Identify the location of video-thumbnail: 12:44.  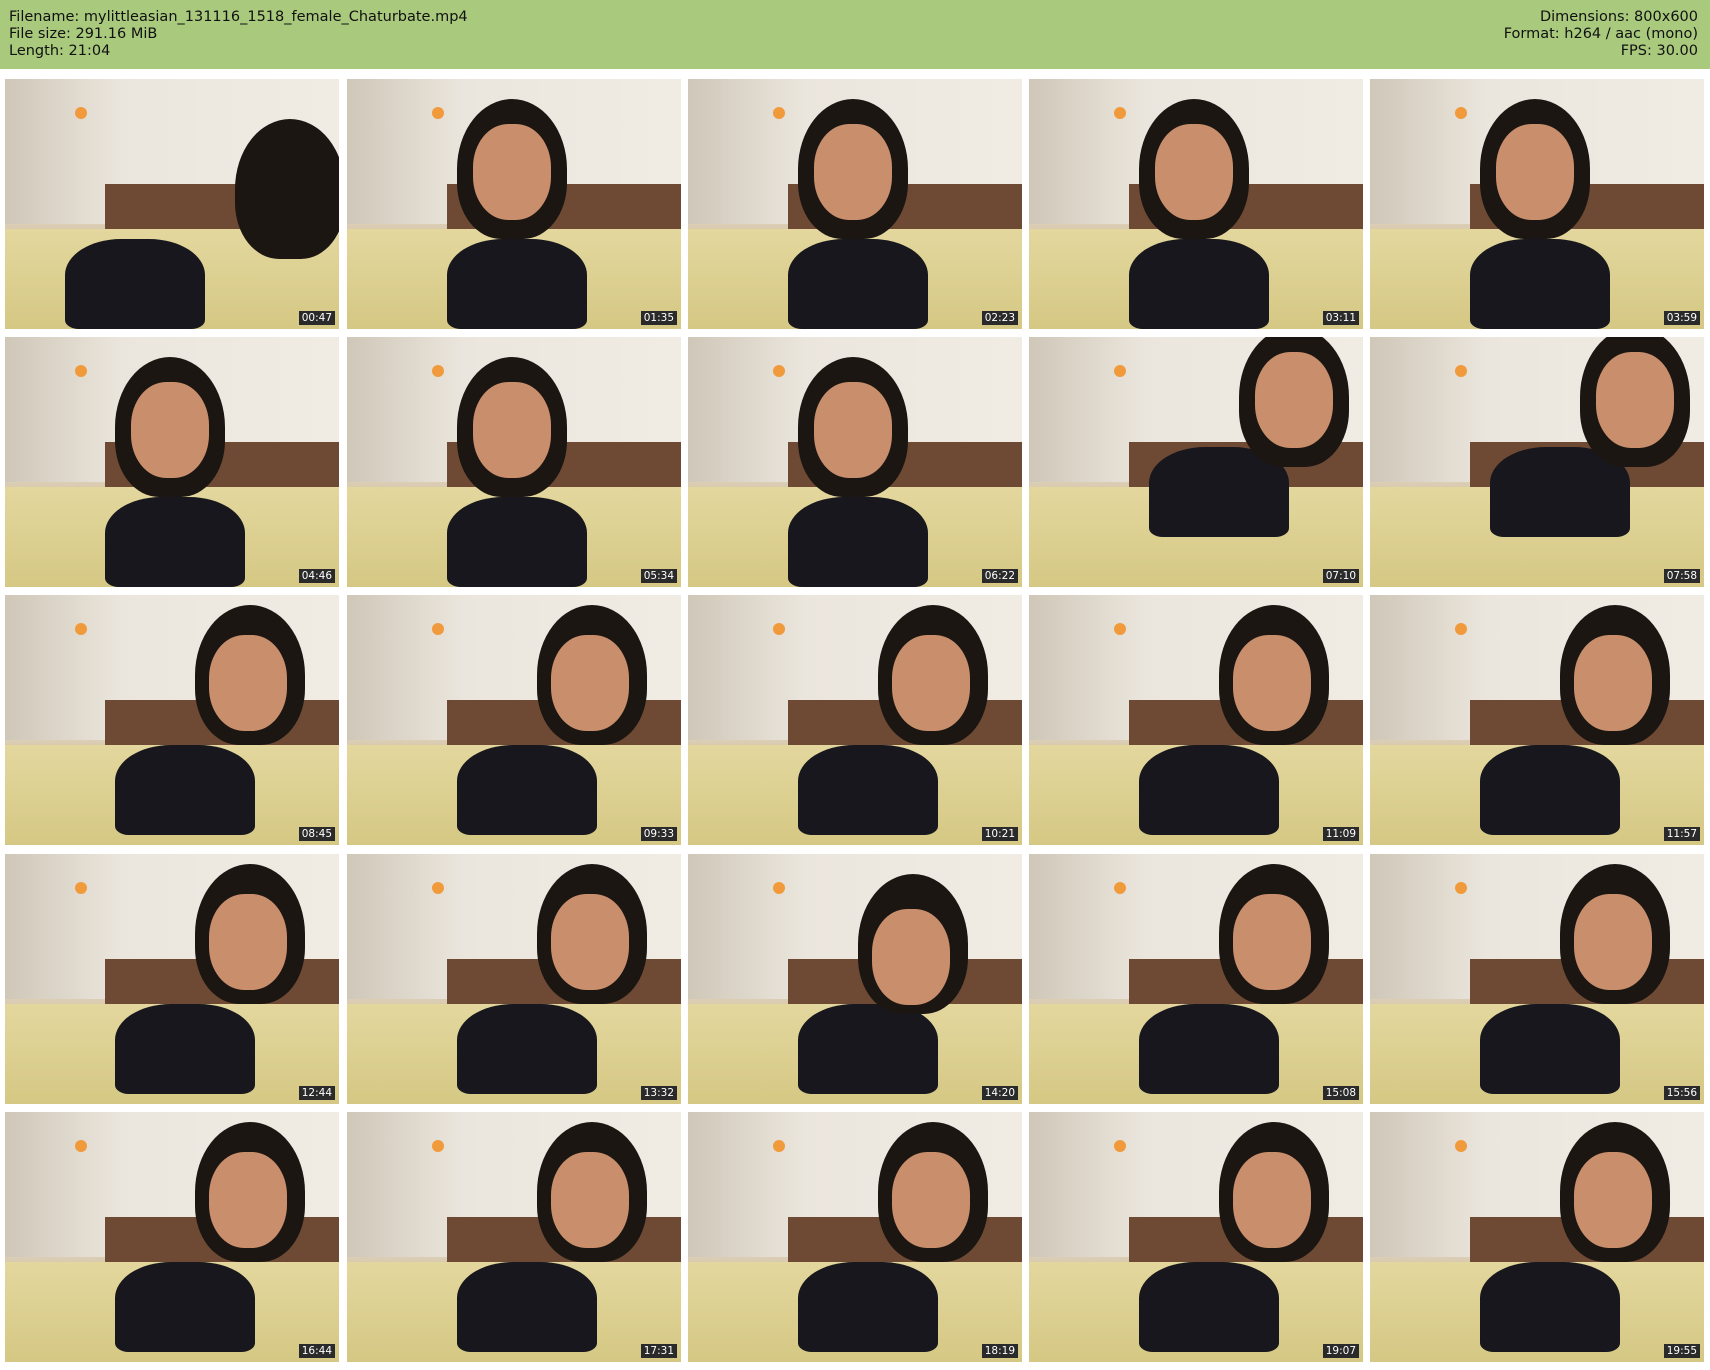
(172, 979).